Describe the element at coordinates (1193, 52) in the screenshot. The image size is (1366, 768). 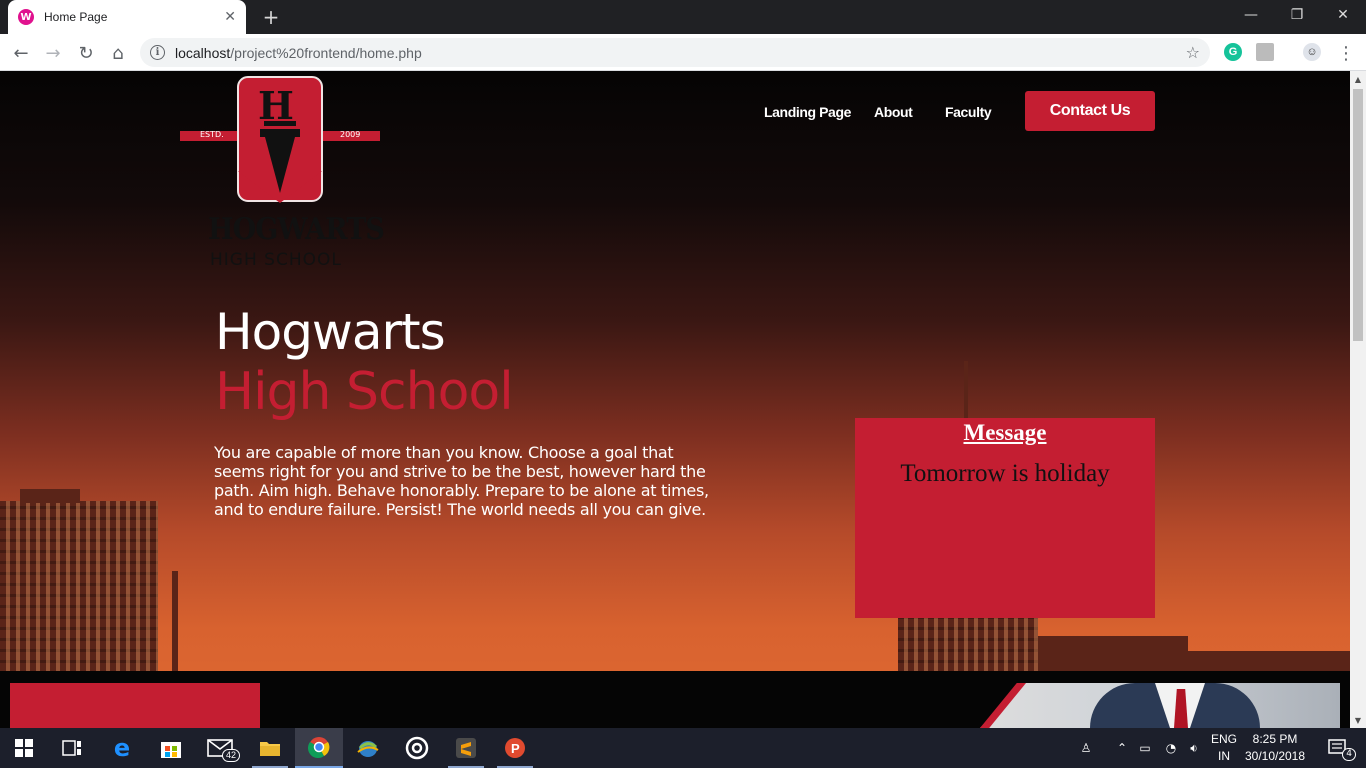
I see `bookmark-star-icon: ☆` at that location.